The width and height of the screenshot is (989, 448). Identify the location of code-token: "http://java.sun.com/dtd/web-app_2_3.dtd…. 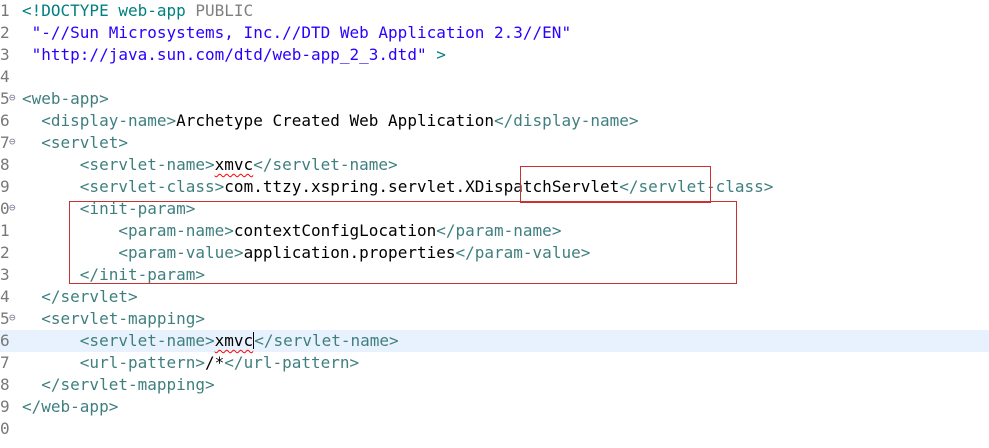
(229, 54).